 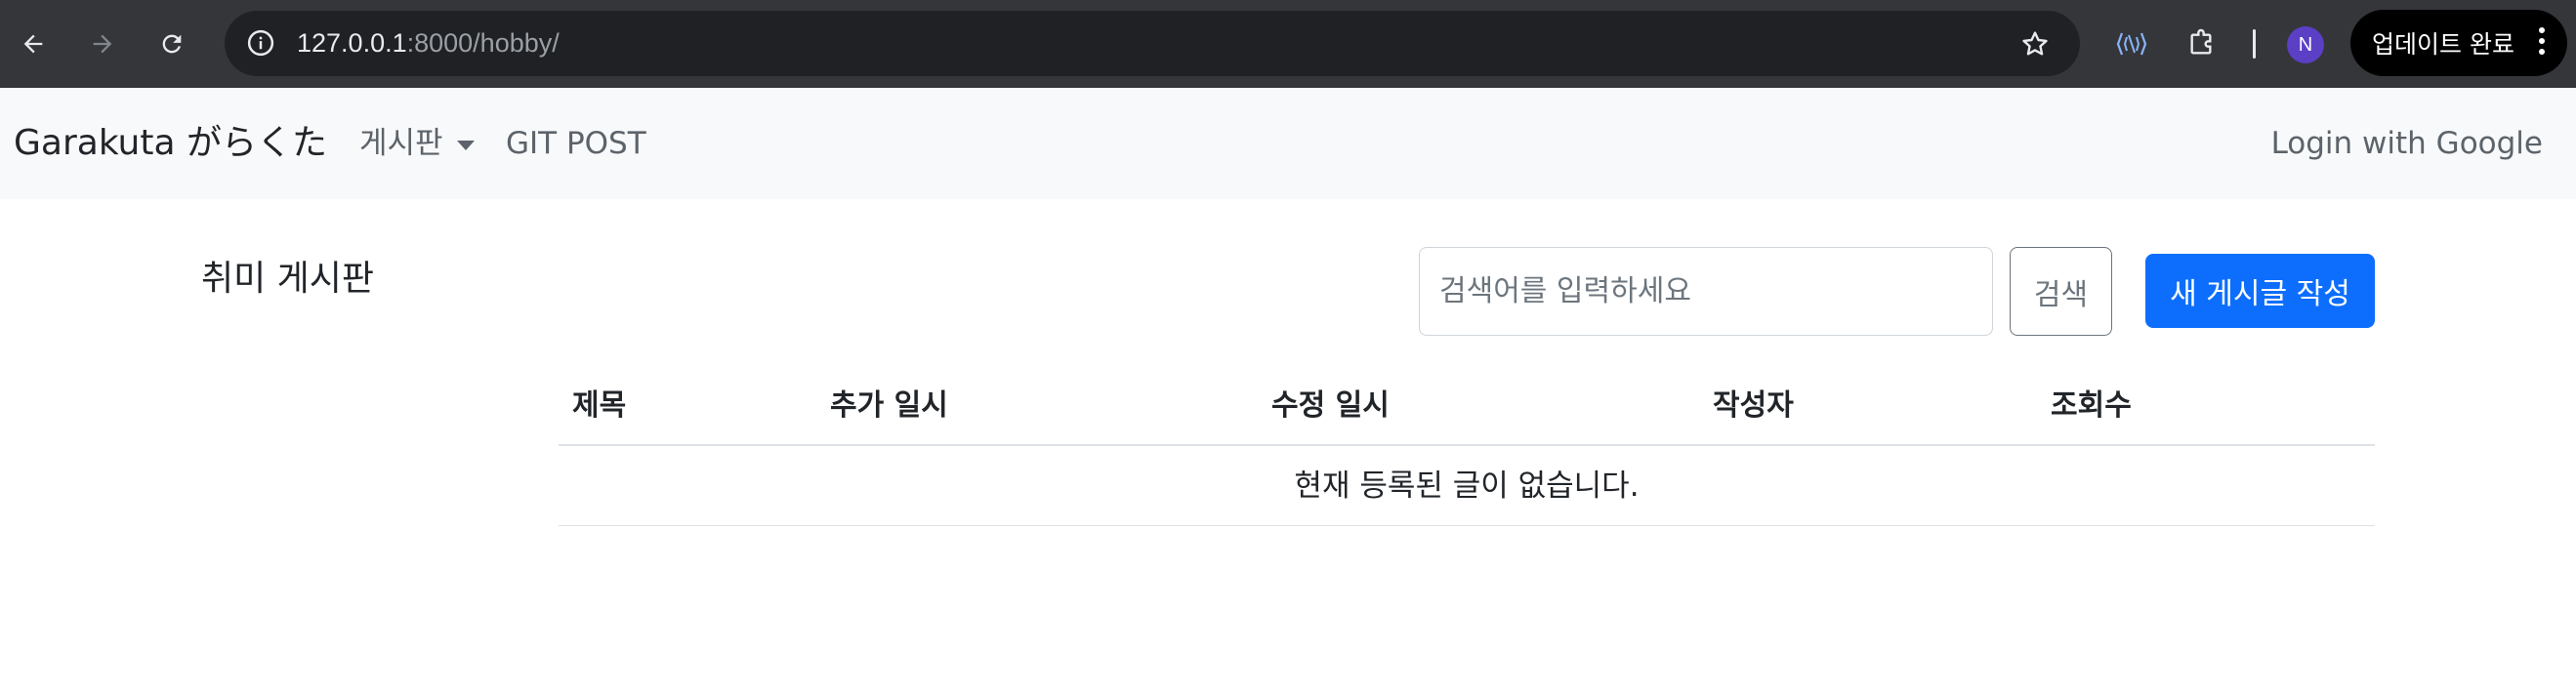 I want to click on table-row: 현재 등록된 글이 없습니다., so click(x=1467, y=486).